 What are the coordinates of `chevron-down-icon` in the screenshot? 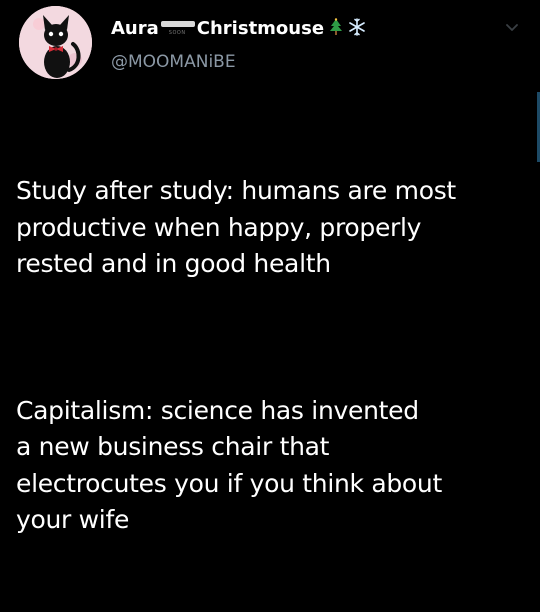 It's located at (512, 28).